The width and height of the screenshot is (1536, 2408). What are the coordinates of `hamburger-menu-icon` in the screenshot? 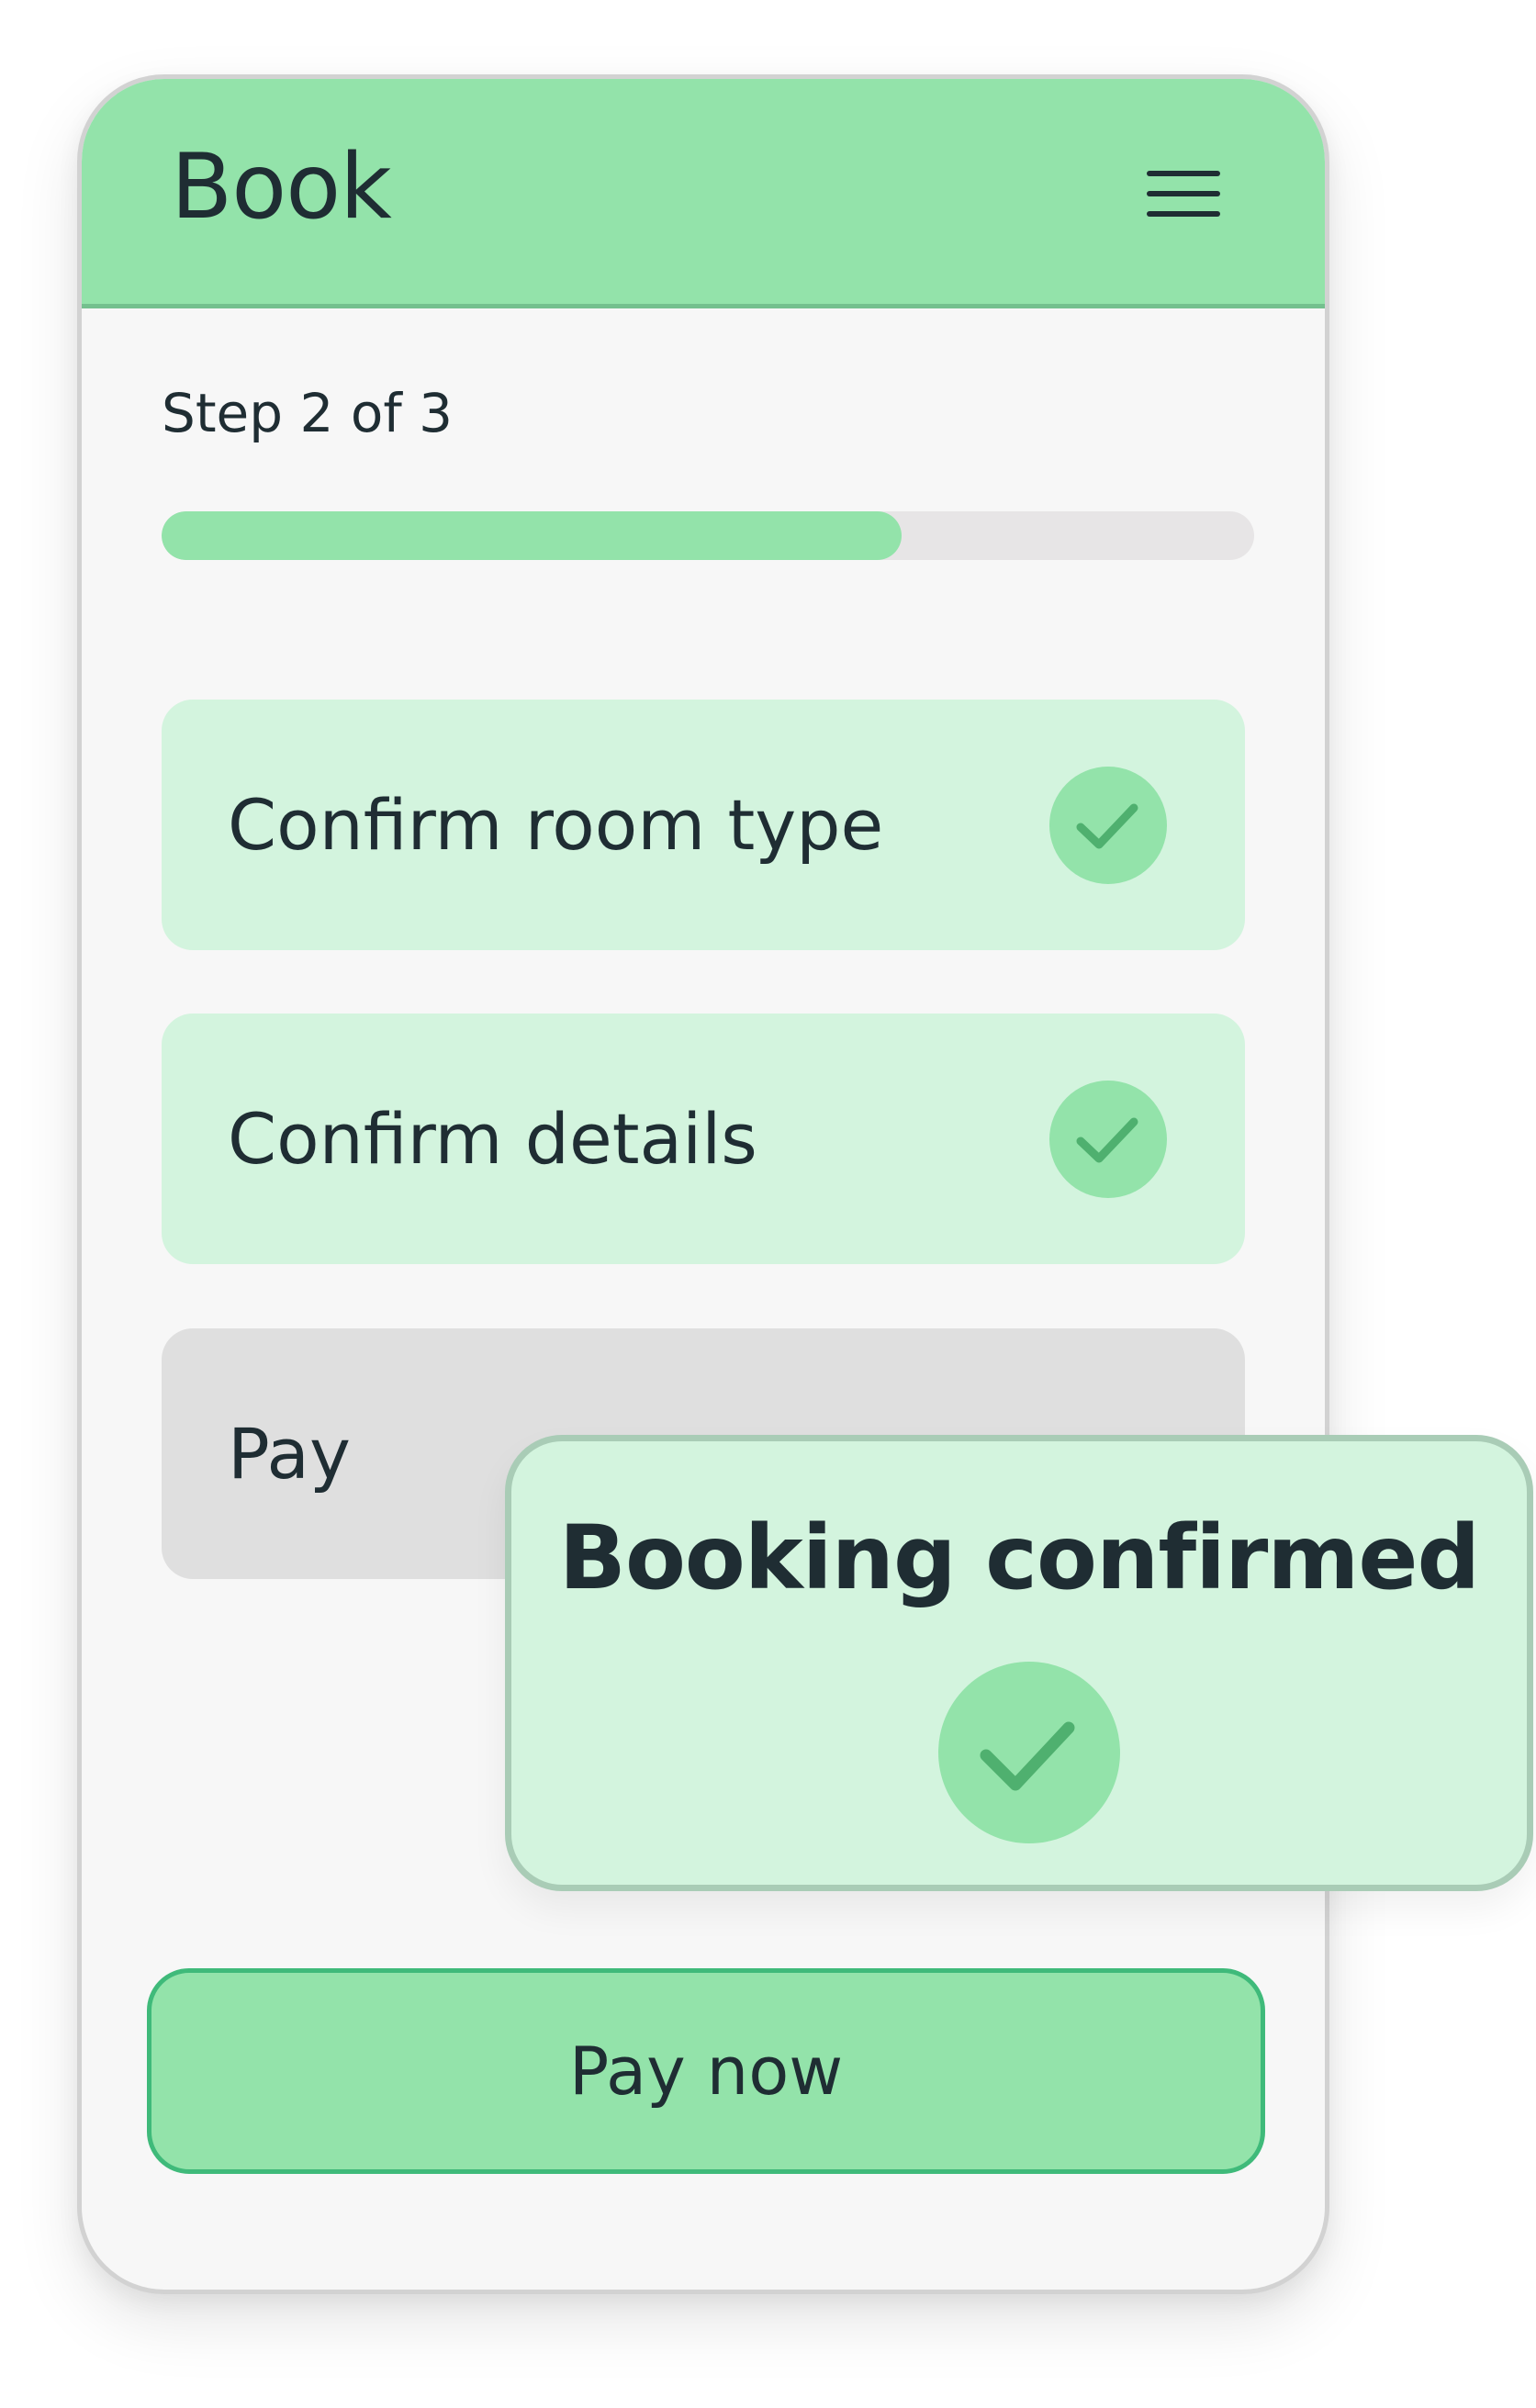 It's located at (1185, 194).